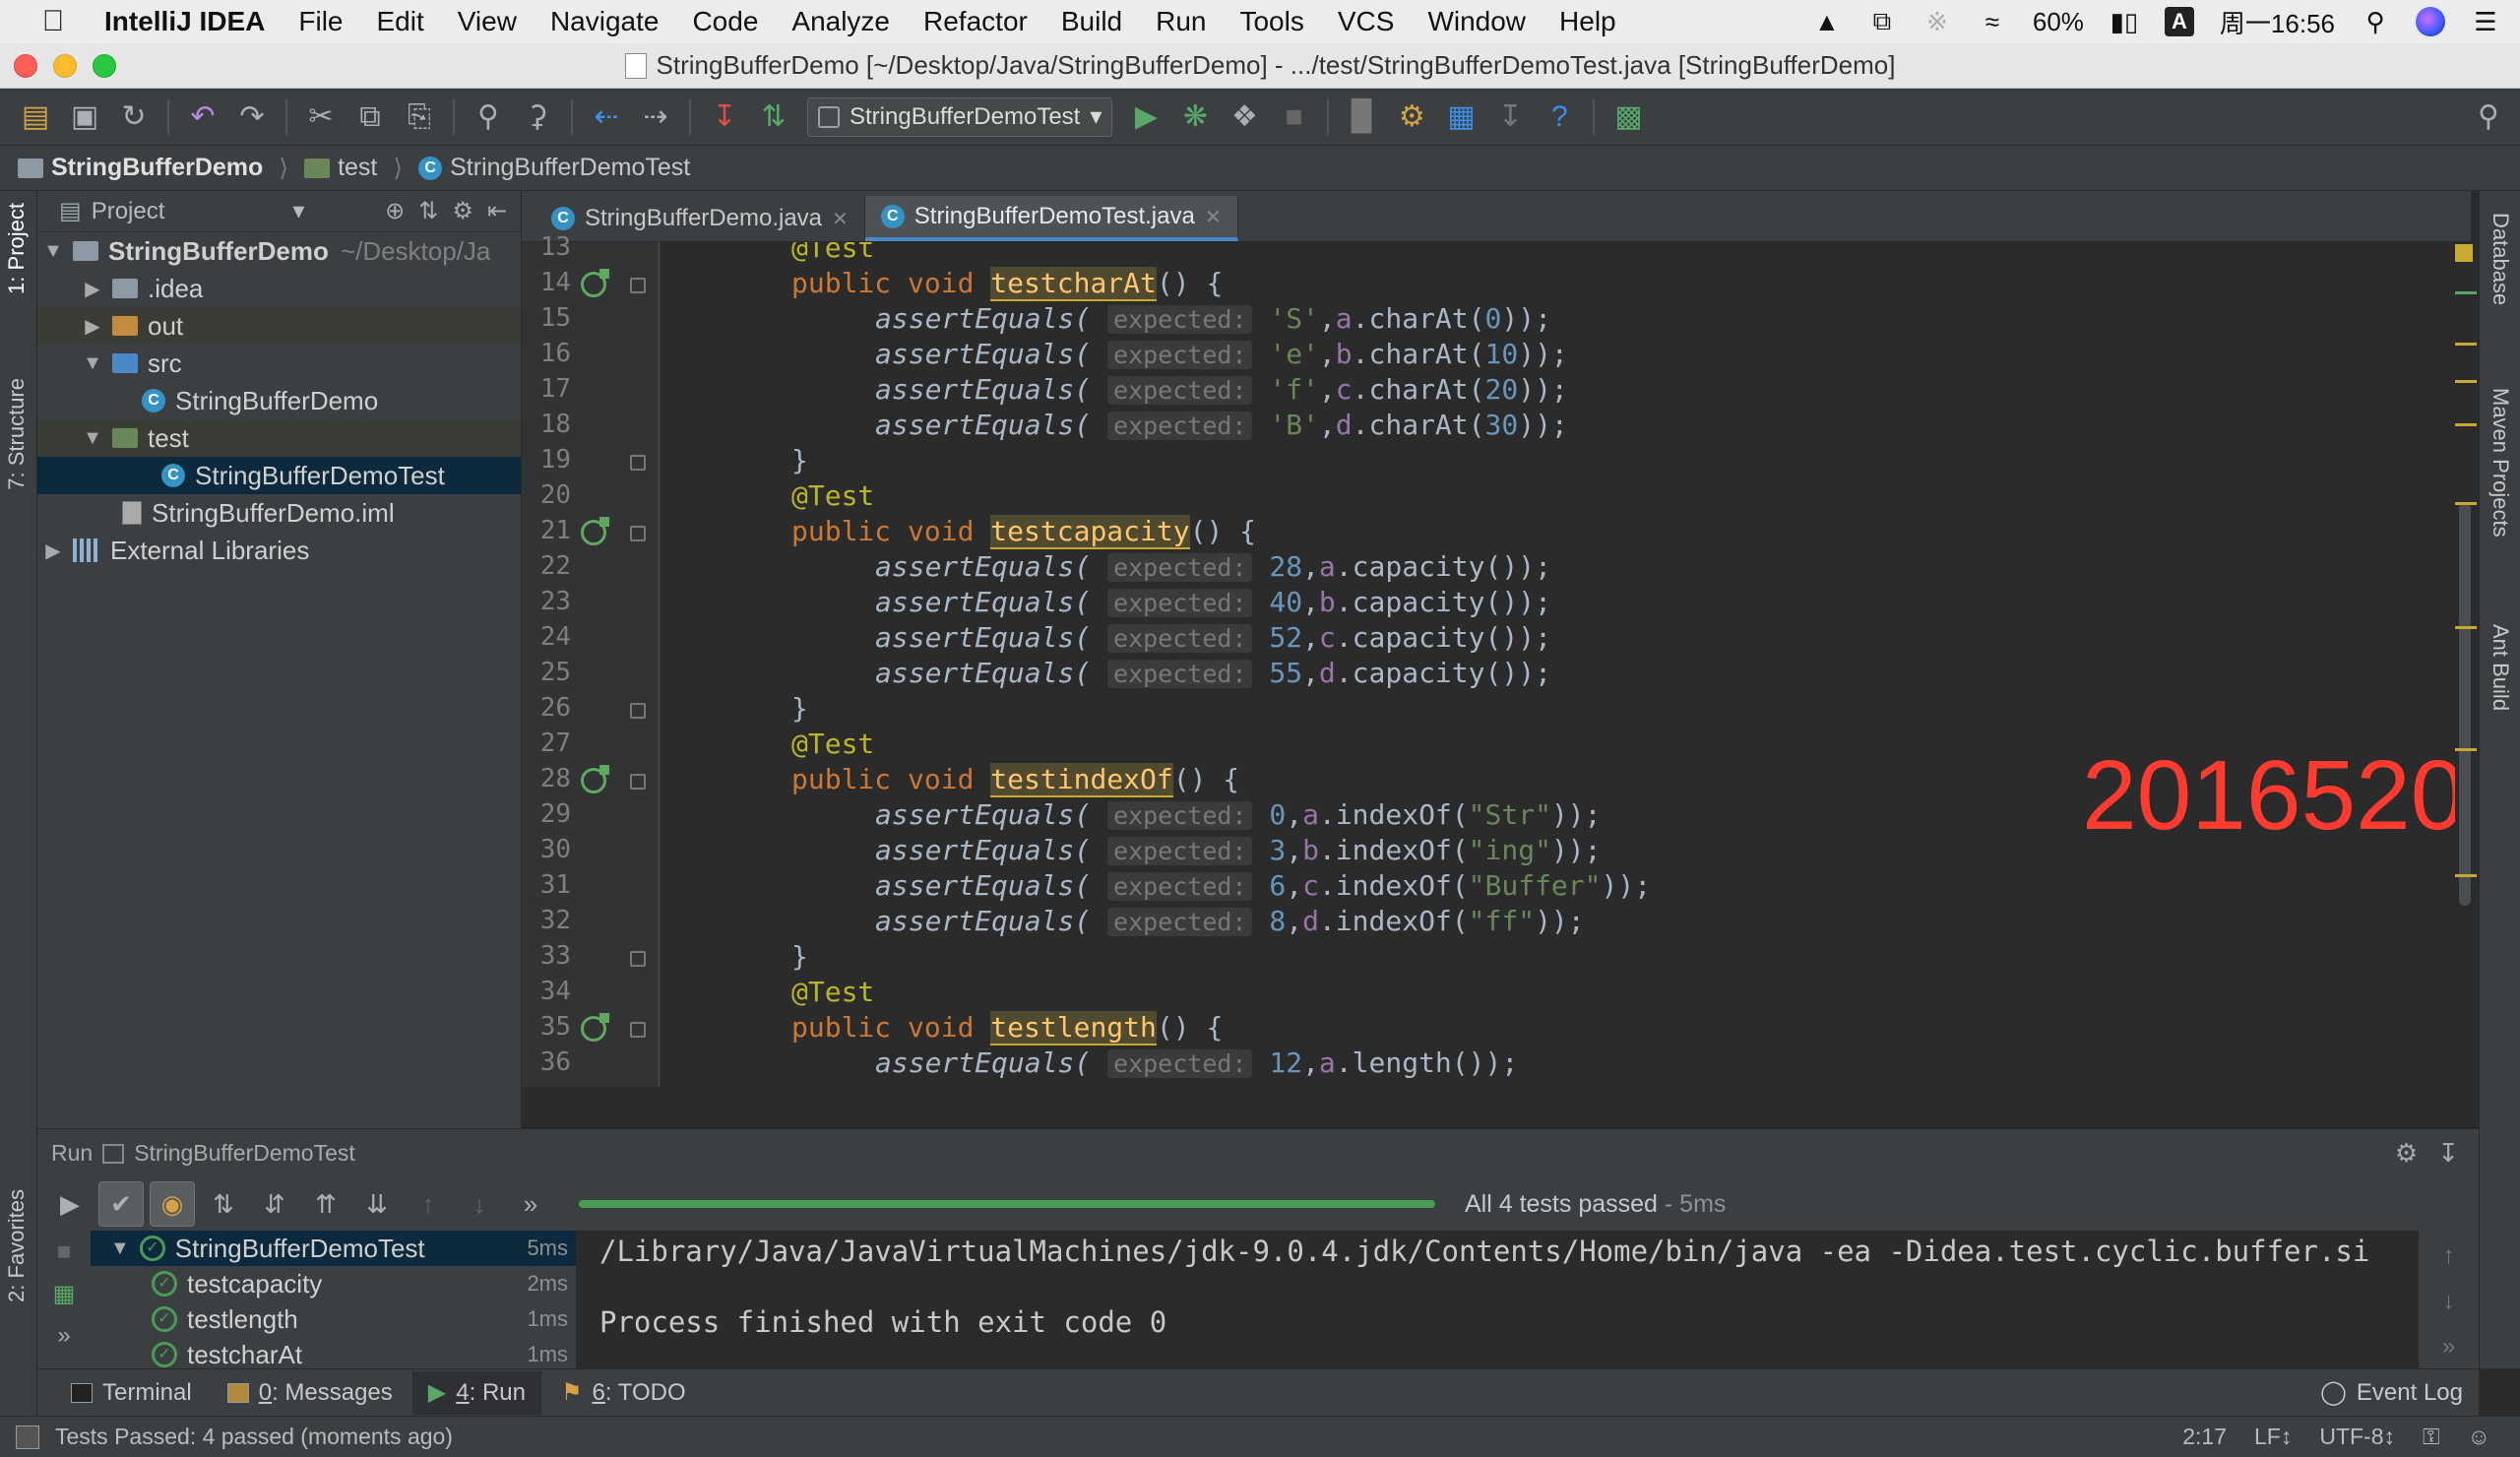 The image size is (2520, 1457). Describe the element at coordinates (773, 117) in the screenshot. I see `build-module-icon: ⇅` at that location.